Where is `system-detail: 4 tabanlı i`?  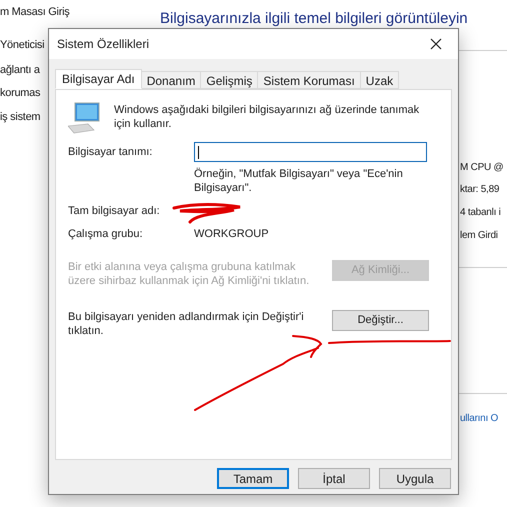
system-detail: 4 tabanlı i is located at coordinates (480, 213).